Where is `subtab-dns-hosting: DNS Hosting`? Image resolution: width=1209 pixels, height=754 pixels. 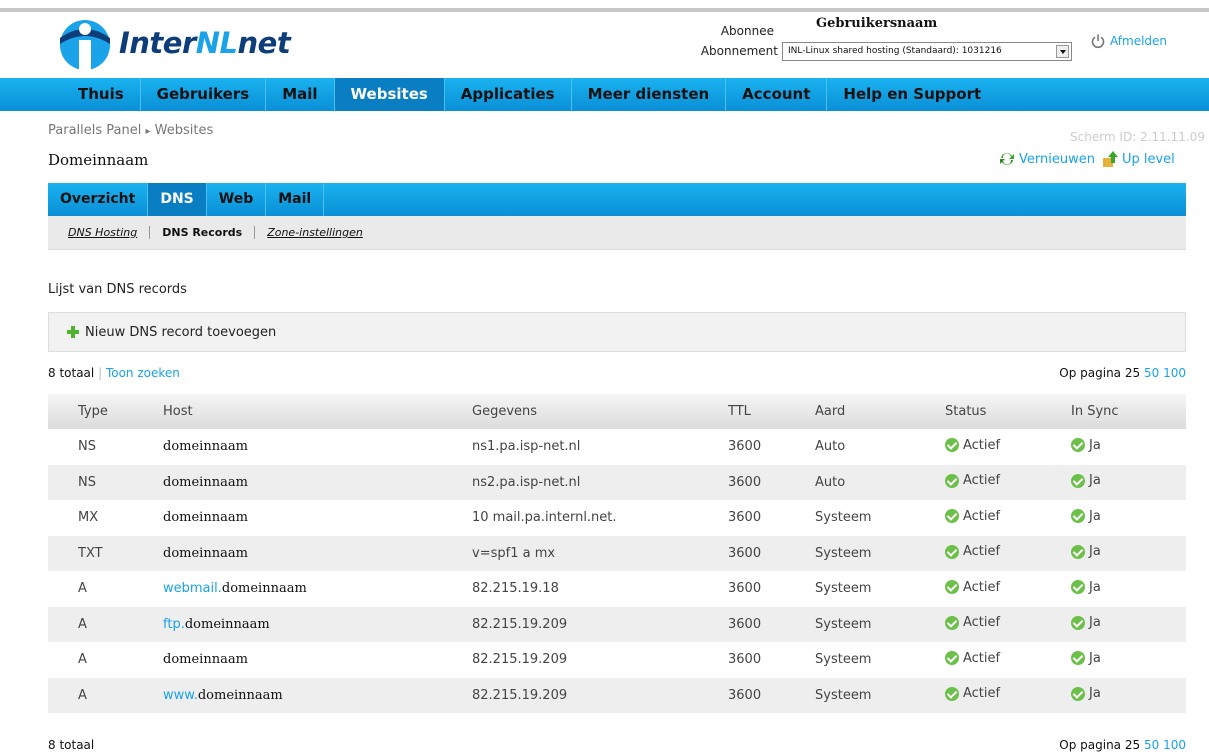 subtab-dns-hosting: DNS Hosting is located at coordinates (102, 232).